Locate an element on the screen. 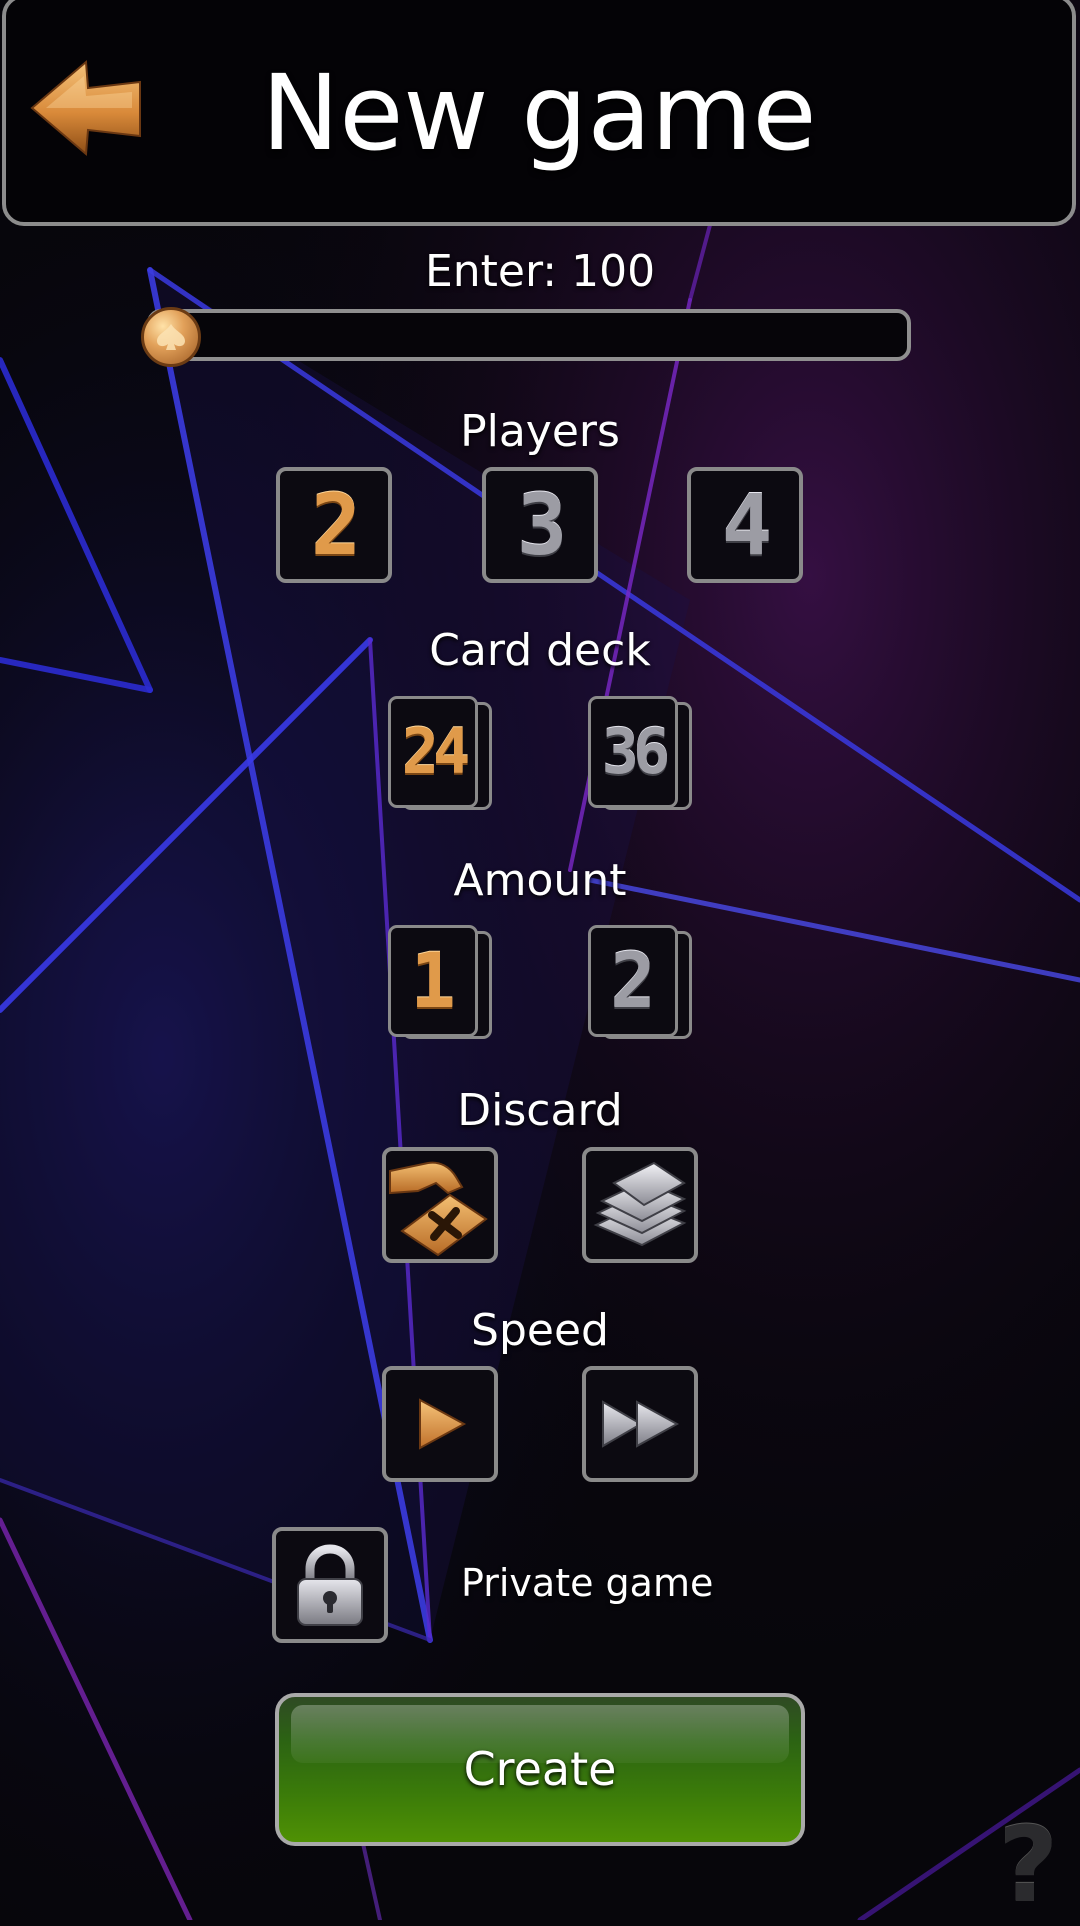 This screenshot has height=1926, width=1080. players-label: Players is located at coordinates (540, 431).